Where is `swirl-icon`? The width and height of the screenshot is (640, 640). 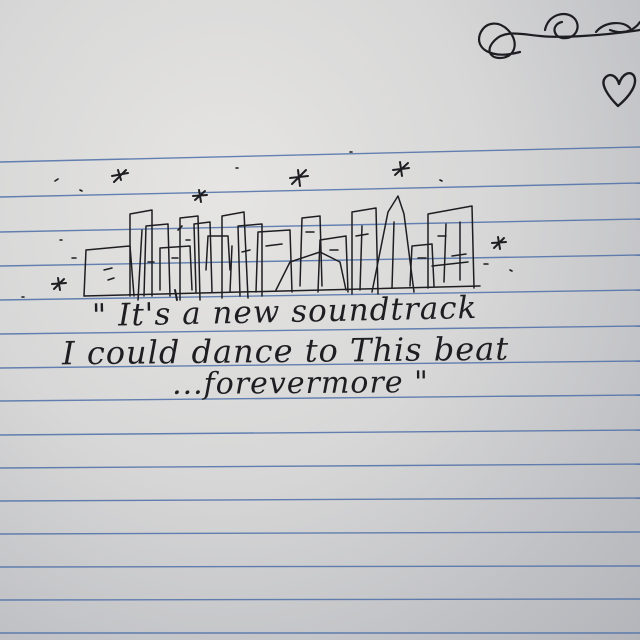
swirl-icon is located at coordinates (558, 36).